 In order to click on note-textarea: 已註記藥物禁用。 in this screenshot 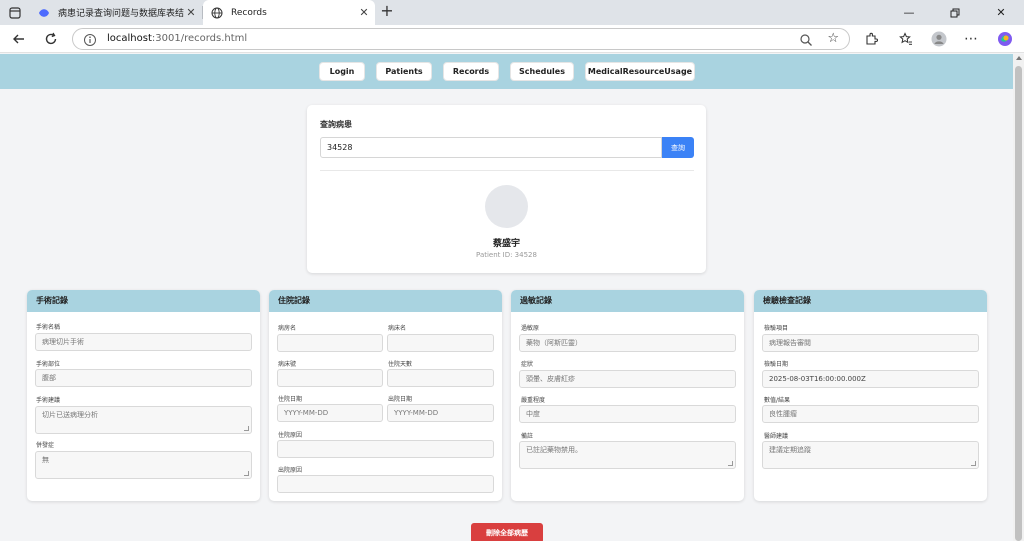, I will do `click(627, 455)`.